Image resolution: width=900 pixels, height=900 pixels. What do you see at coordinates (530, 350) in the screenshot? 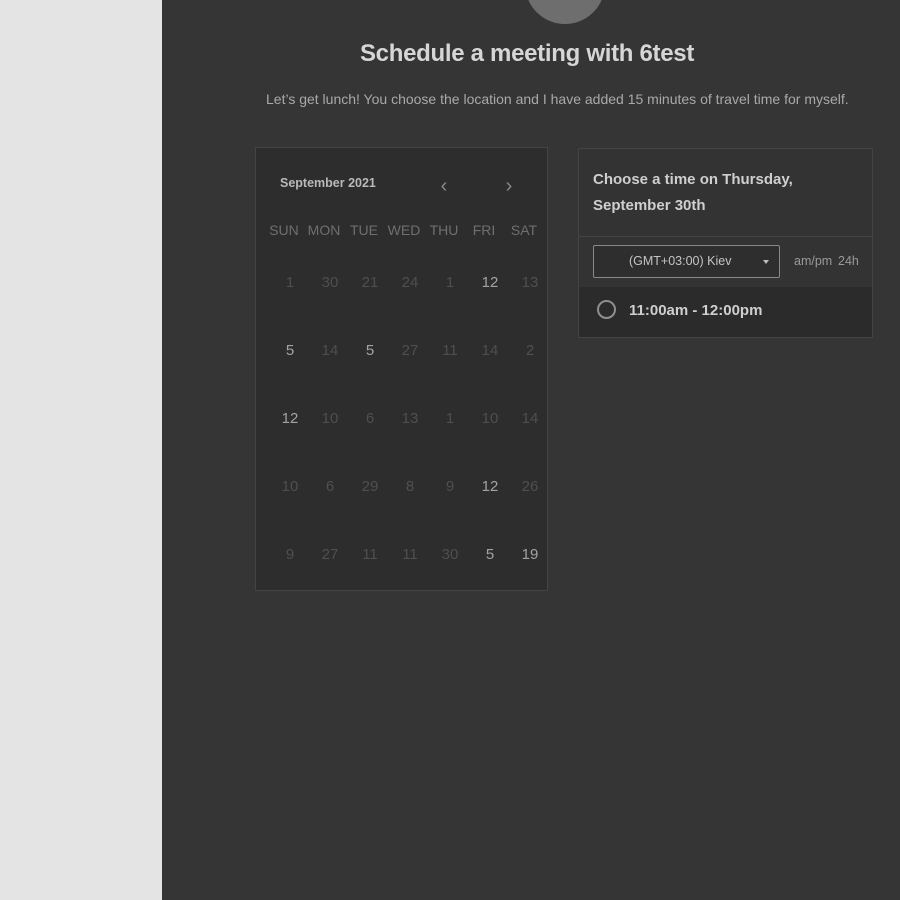
I see `calendar-day: 2` at bounding box center [530, 350].